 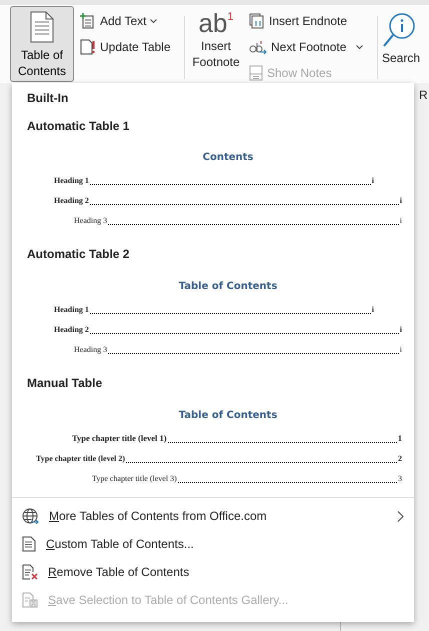 I want to click on insert-footnote-button: ab$^{1}$ Insert Footnote, so click(x=216, y=44).